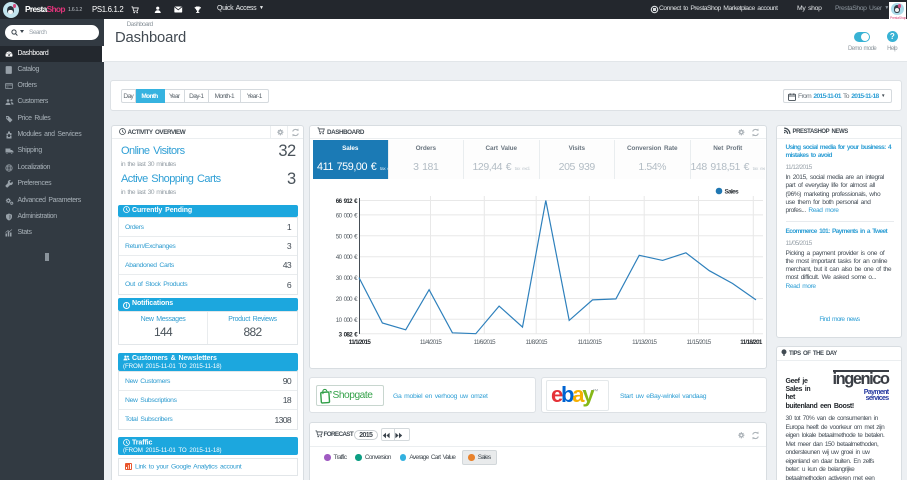 This screenshot has height=480, width=907. What do you see at coordinates (485, 342) in the screenshot?
I see `svg-text: 11/6/2015` at bounding box center [485, 342].